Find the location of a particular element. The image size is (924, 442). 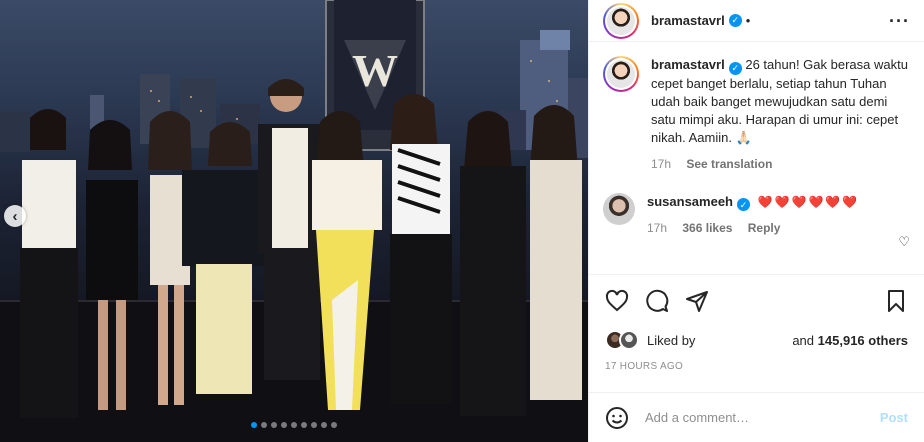

carousel-dots is located at coordinates (294, 425).